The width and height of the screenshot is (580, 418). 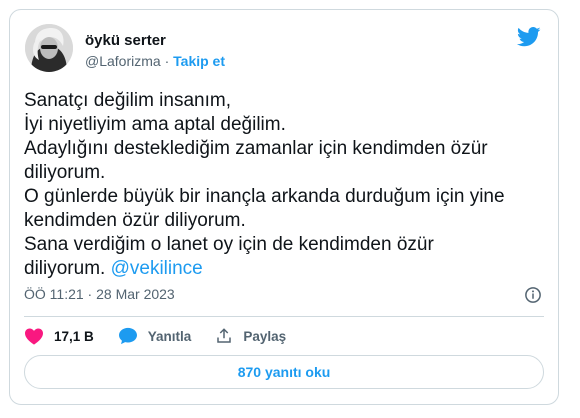 I want to click on tweet-timestamp: ÖÖ 11:21 · 28 Mar 2023, so click(x=99, y=294).